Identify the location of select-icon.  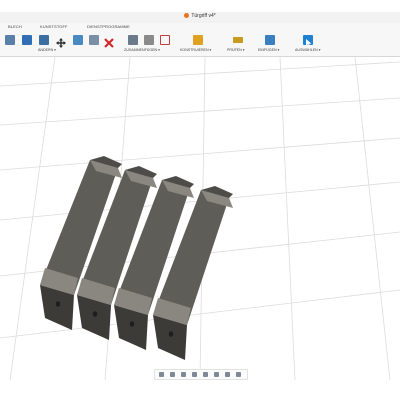
(308, 41).